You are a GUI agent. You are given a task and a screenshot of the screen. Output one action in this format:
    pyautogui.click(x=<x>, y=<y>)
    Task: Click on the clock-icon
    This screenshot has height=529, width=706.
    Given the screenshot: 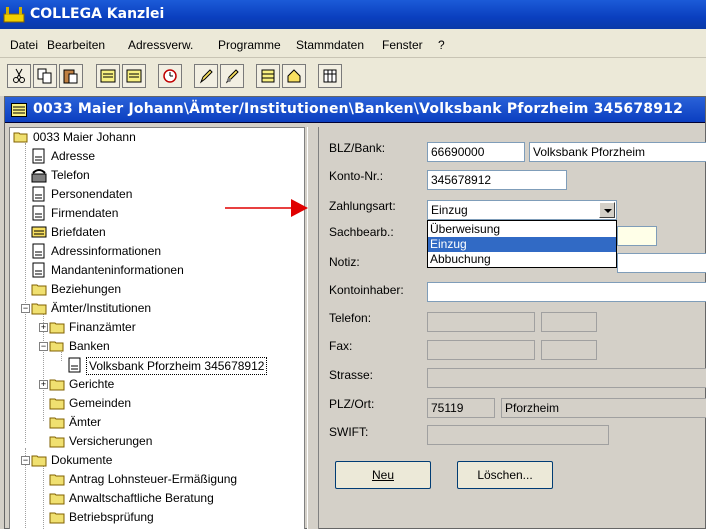 What is the action you would take?
    pyautogui.click(x=170, y=76)
    